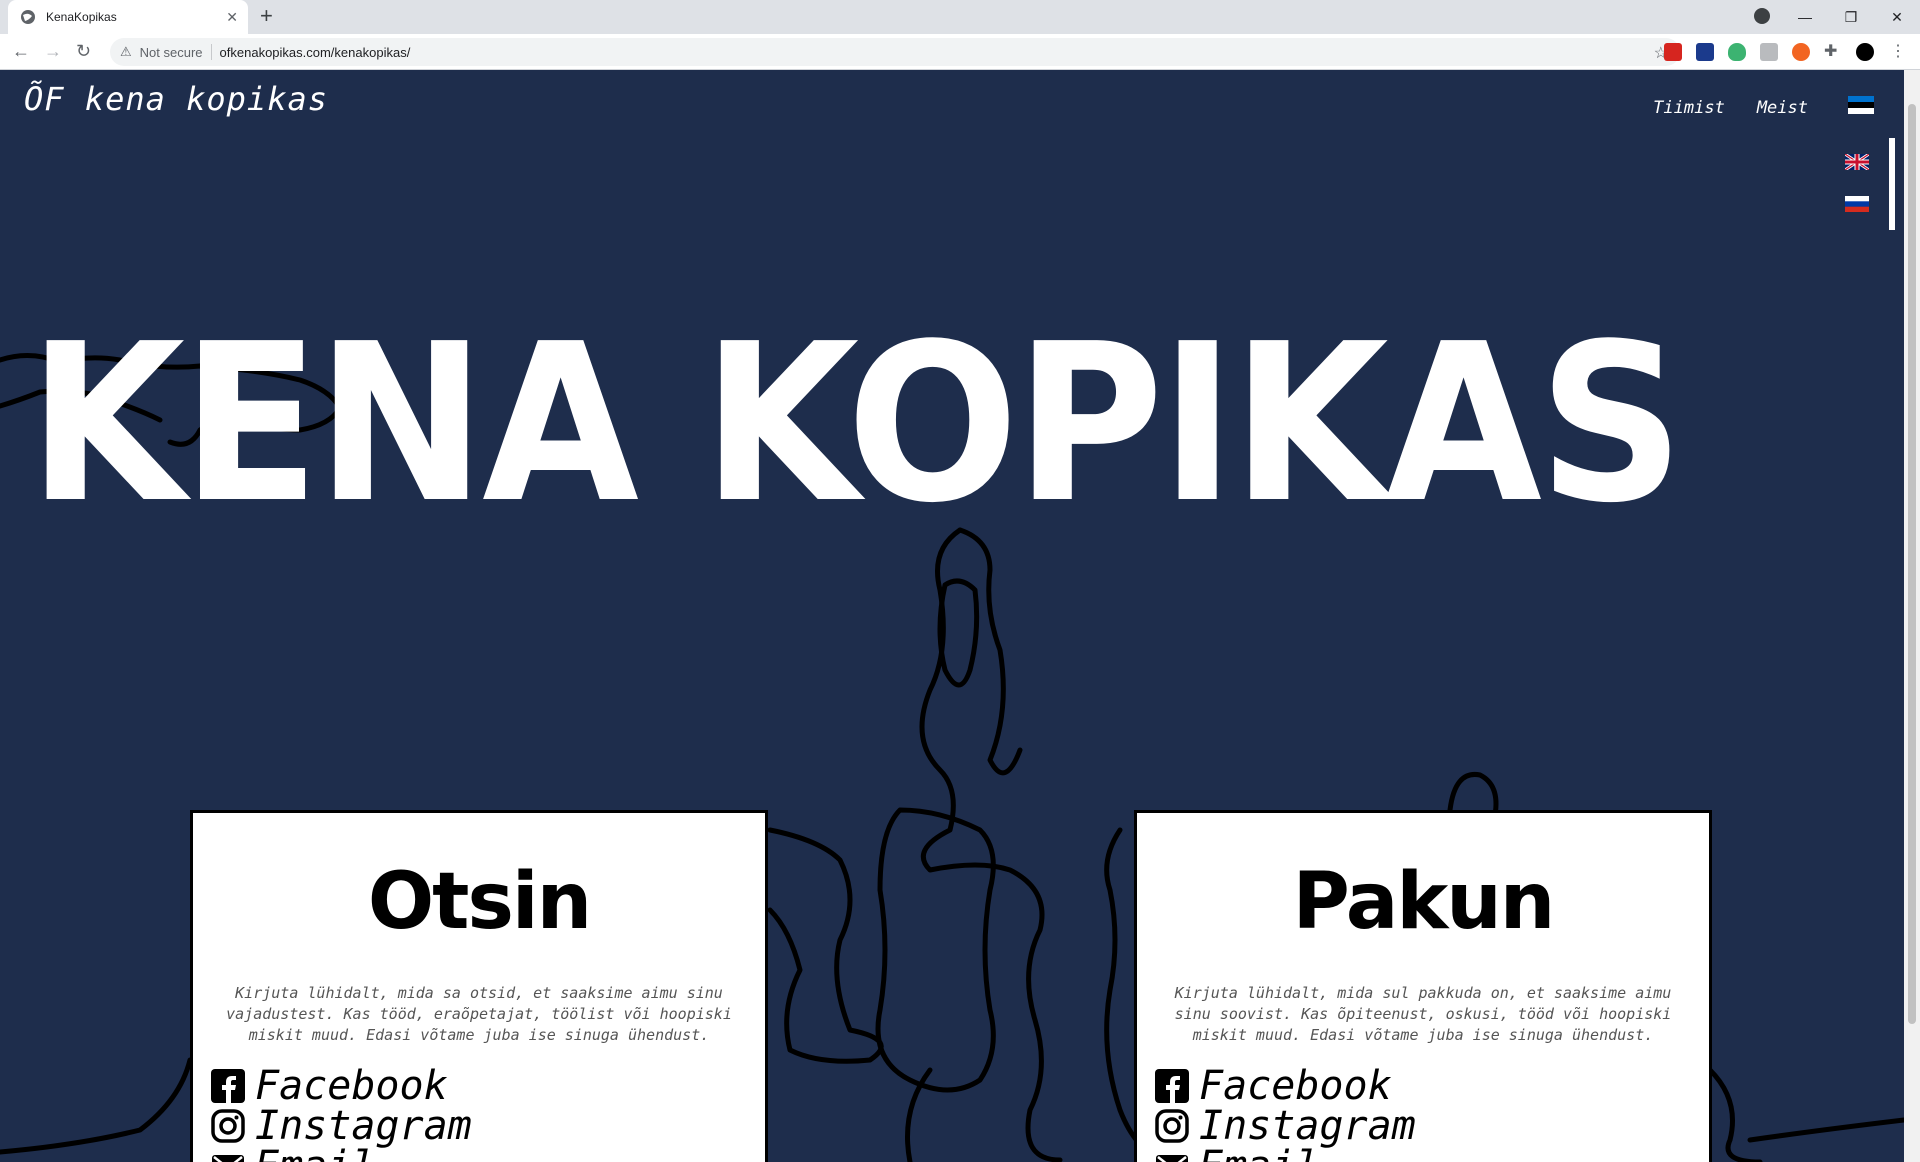 The height and width of the screenshot is (1162, 1920). Describe the element at coordinates (1912, 564) in the screenshot. I see `scrollbar-thumb` at that location.